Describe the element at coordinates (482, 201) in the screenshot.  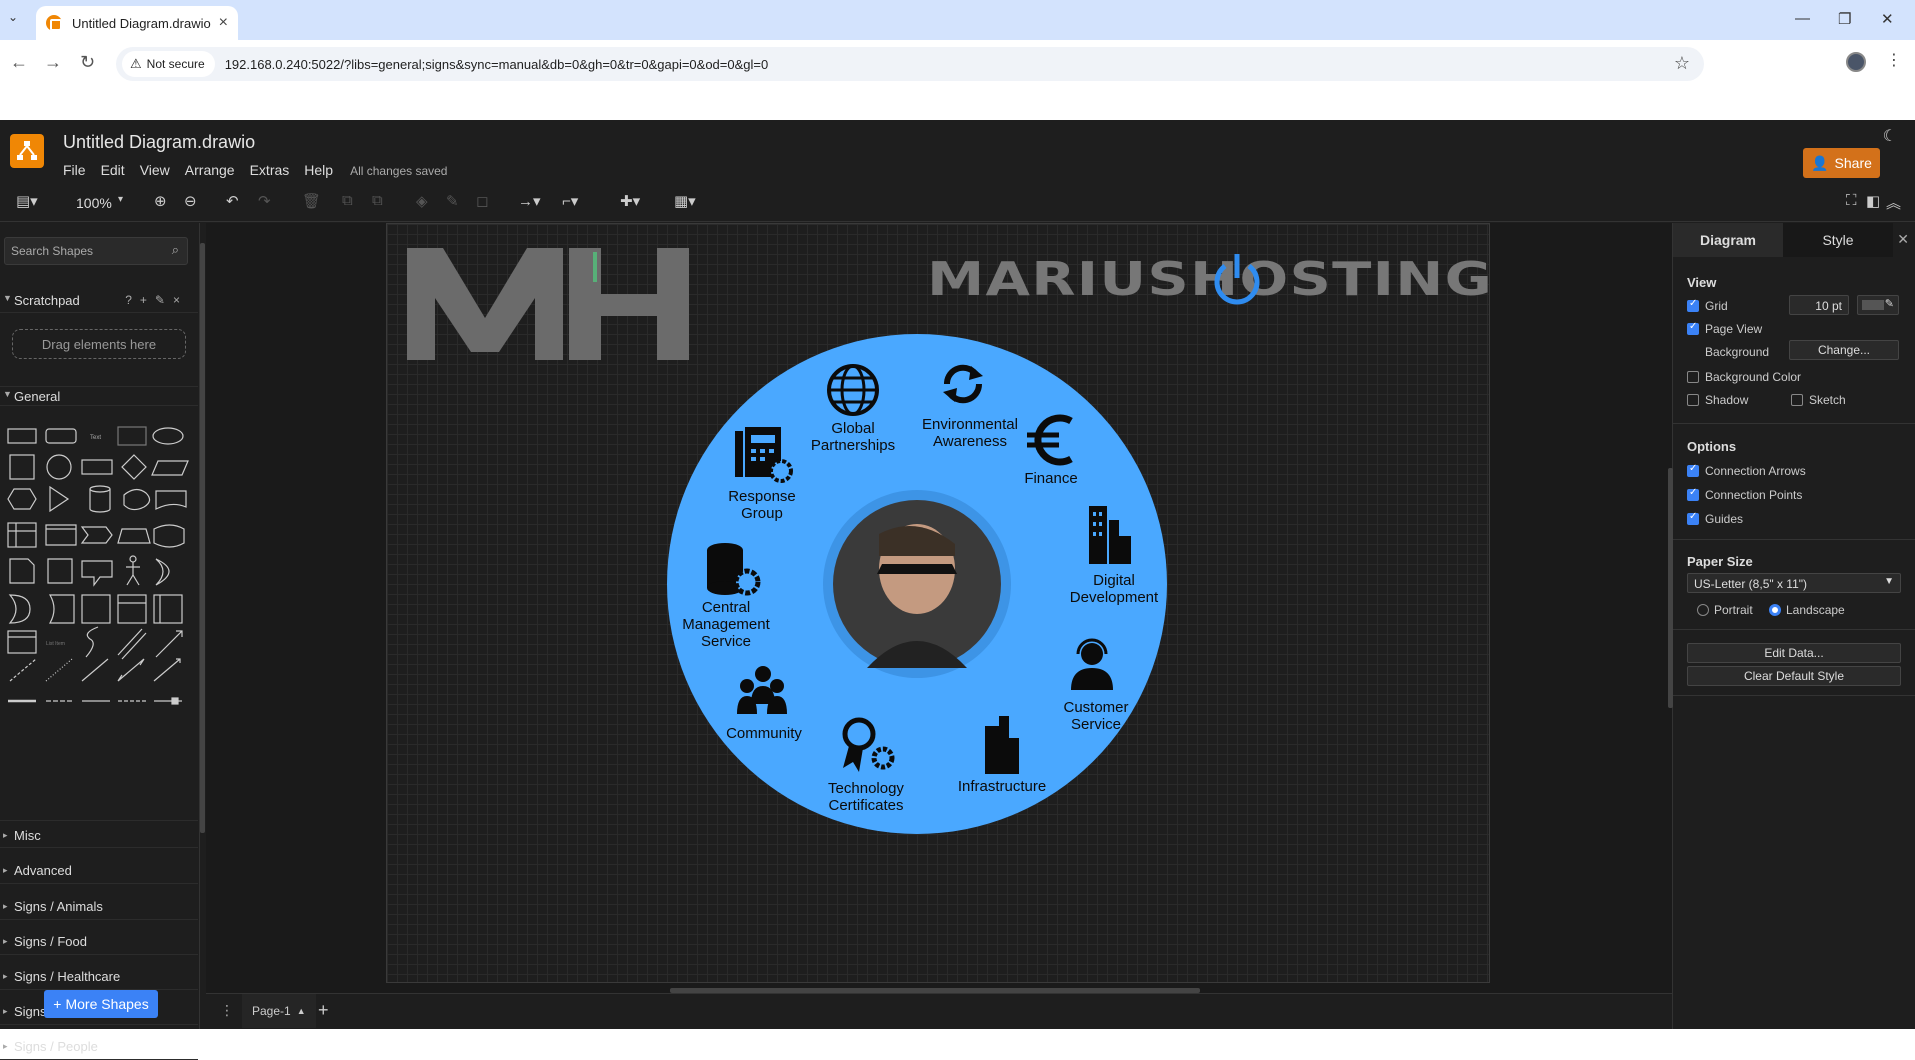
I see `shadow-icon: ◻` at that location.